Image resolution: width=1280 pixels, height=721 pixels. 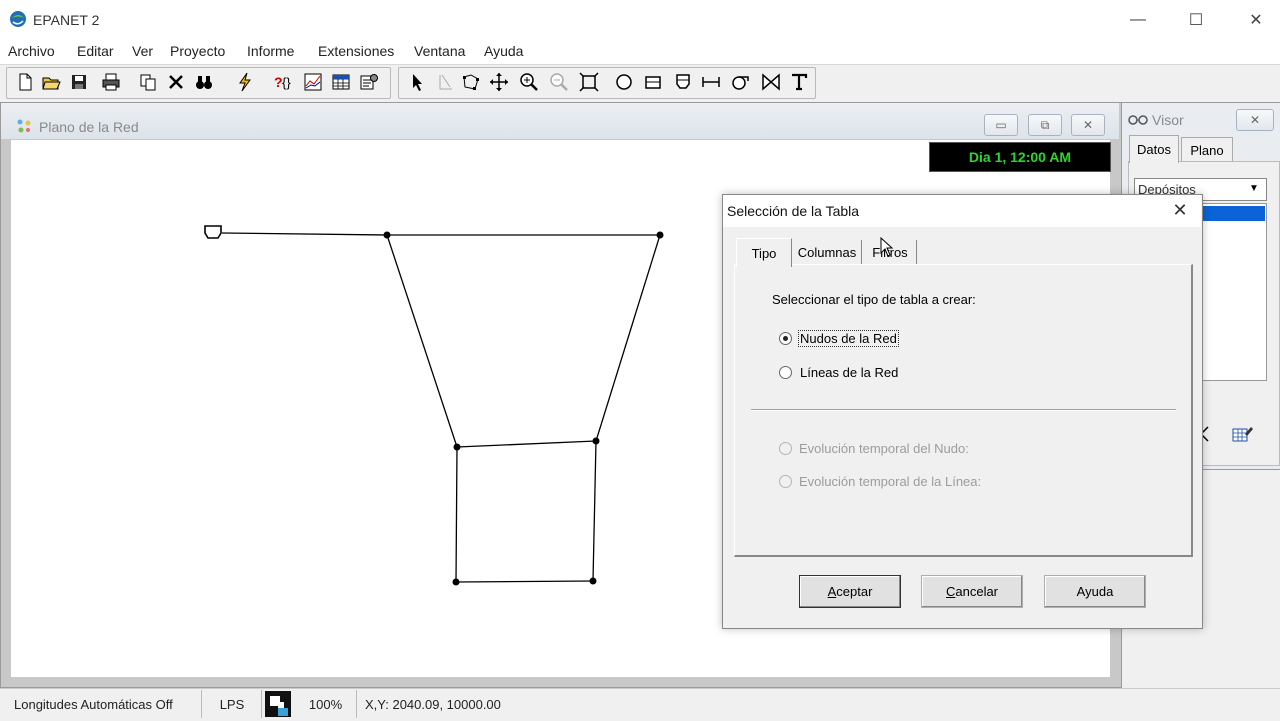 I want to click on tab-tipo: Tipo, so click(x=764, y=252).